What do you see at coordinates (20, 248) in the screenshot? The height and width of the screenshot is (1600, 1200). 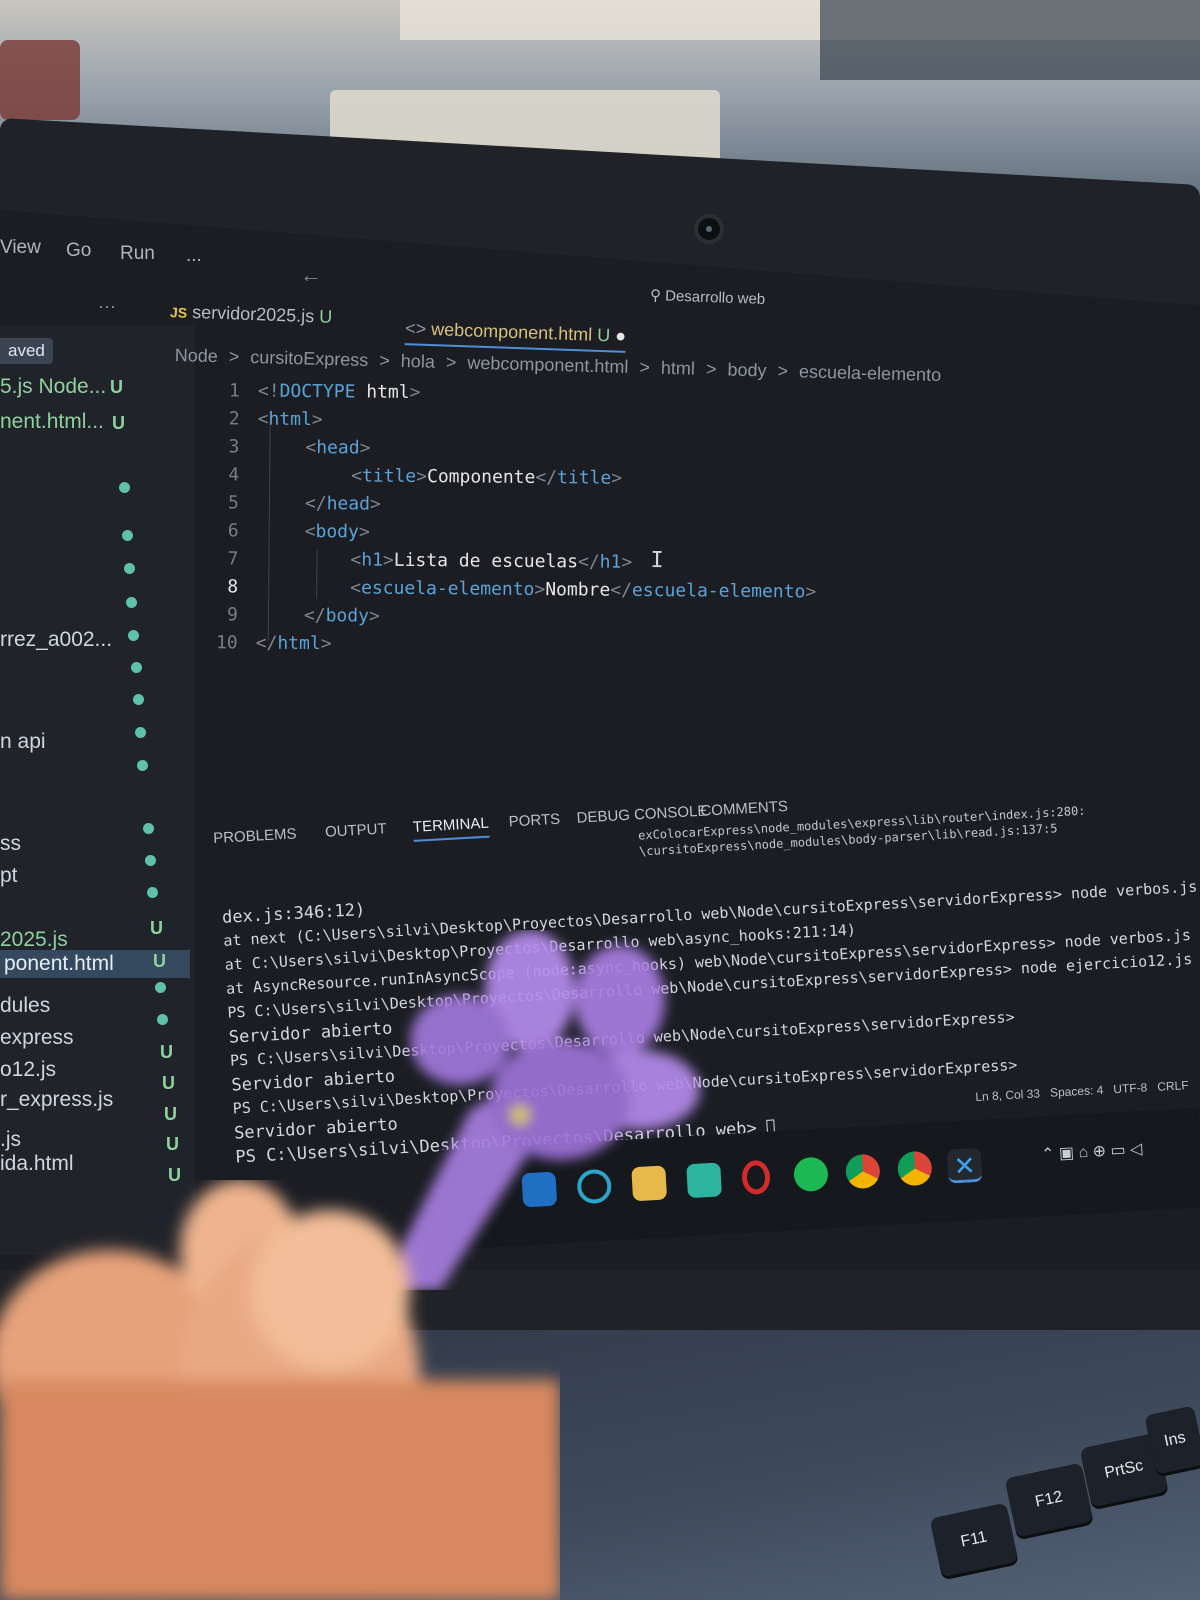 I see `menu-view: View` at bounding box center [20, 248].